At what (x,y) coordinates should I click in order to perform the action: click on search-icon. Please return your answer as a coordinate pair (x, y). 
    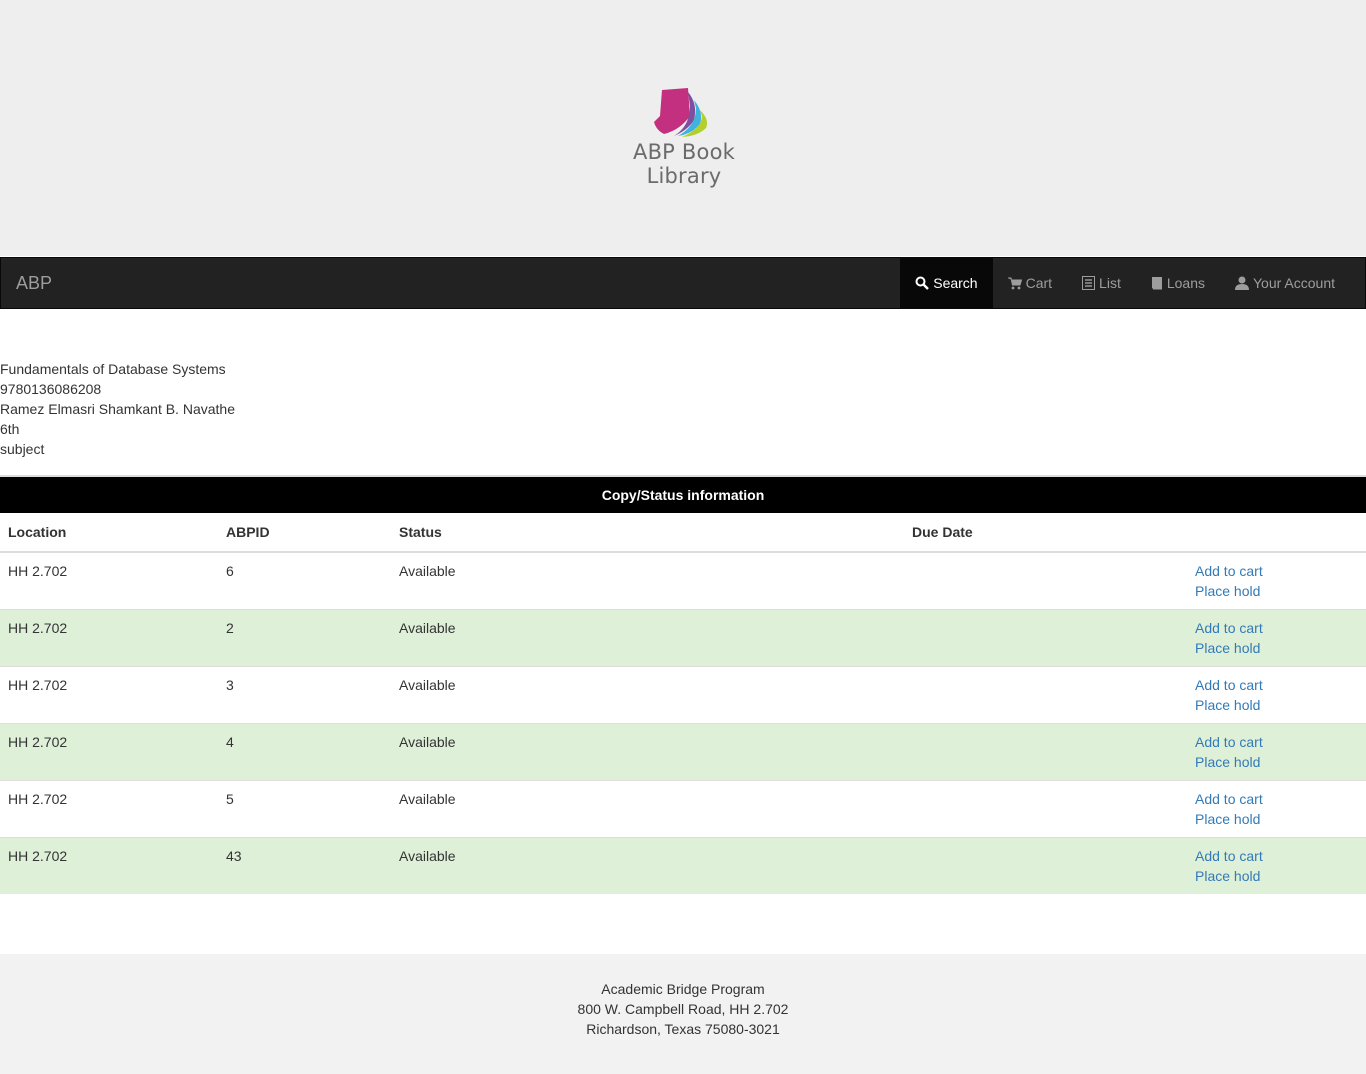
    Looking at the image, I should click on (922, 283).